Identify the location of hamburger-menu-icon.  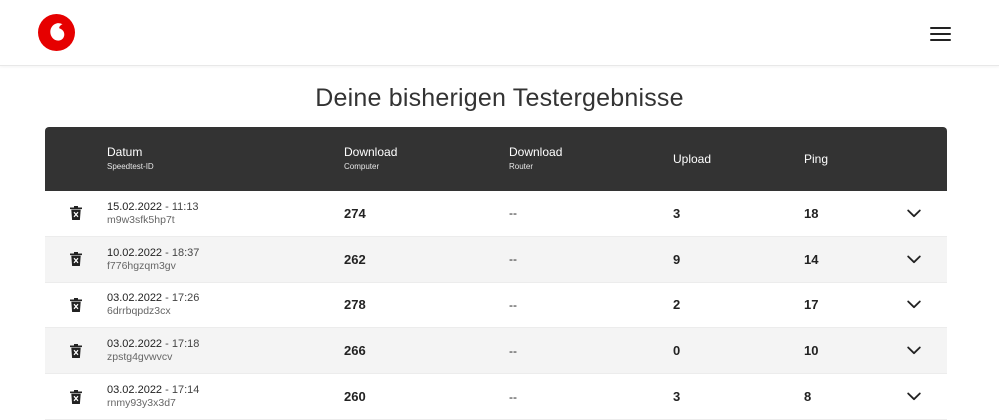
(942, 34).